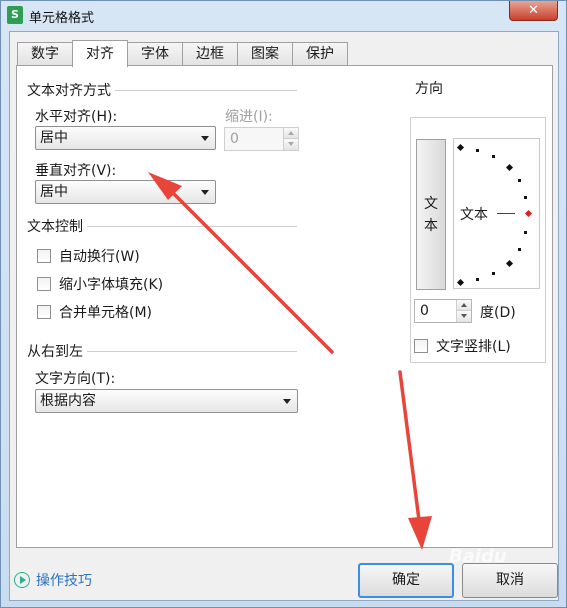 Image resolution: width=567 pixels, height=608 pixels. What do you see at coordinates (125, 138) in the screenshot?
I see `horizontal-align-select: 居中` at bounding box center [125, 138].